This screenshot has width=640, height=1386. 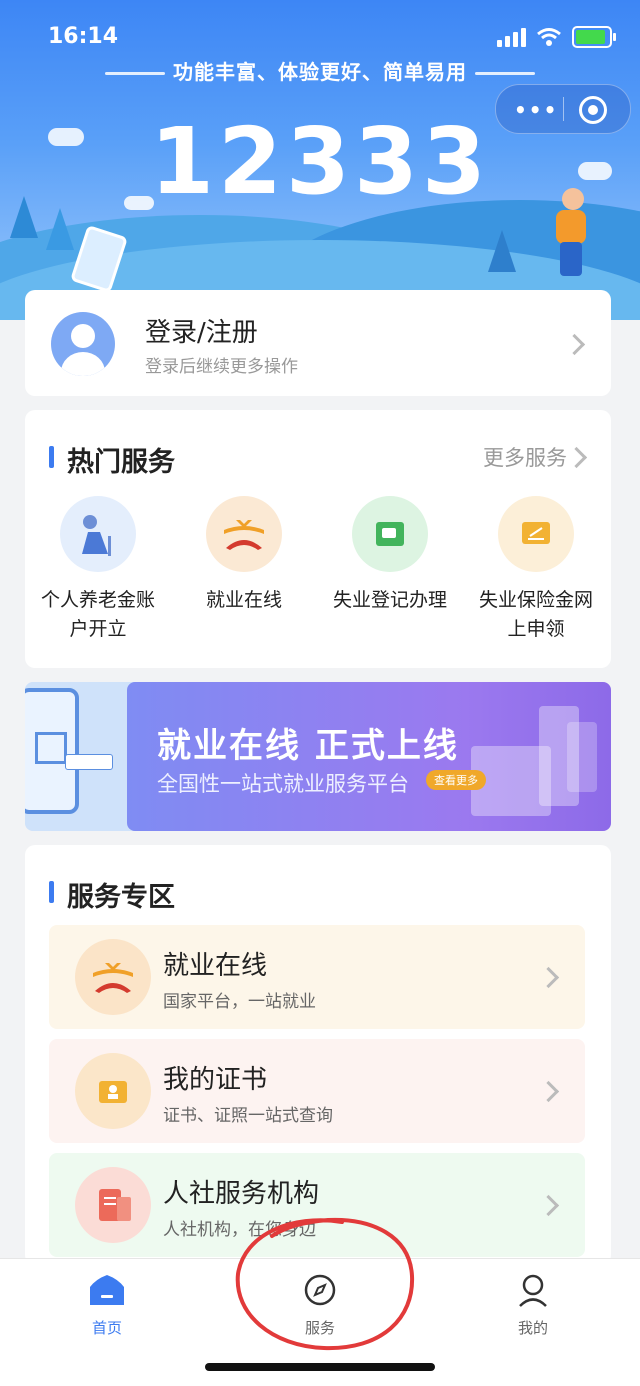 I want to click on service-item-pension: 个人养老金账 户开立, so click(x=98, y=570).